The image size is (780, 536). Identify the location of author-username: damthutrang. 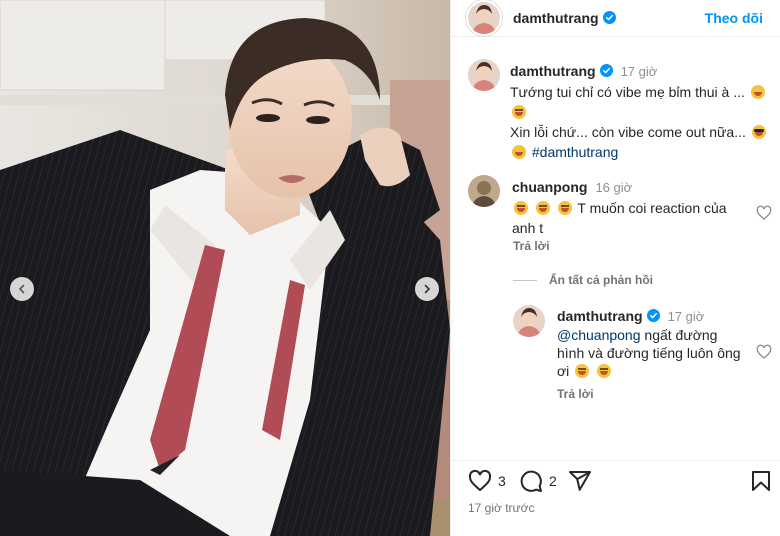
(564, 18).